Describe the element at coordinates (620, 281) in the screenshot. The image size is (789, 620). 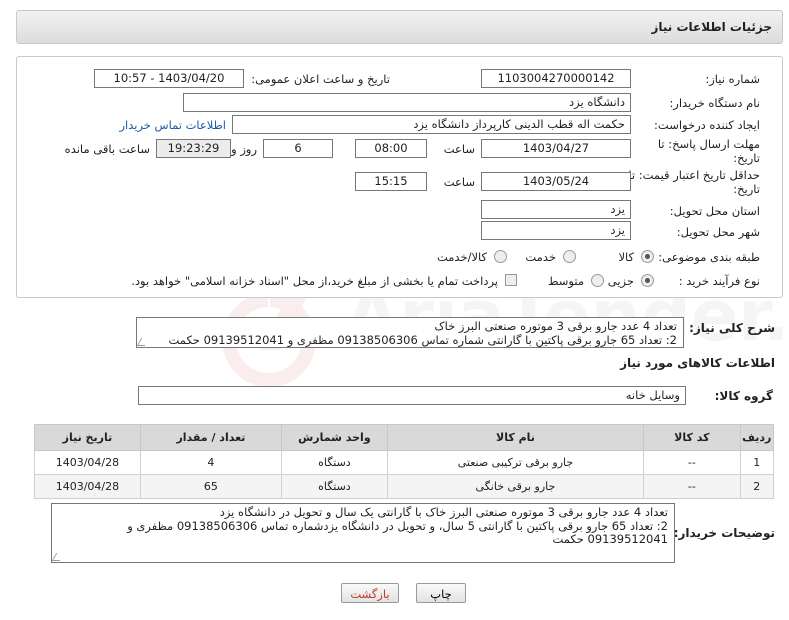
I see `process-option-minor: جزیی` at that location.